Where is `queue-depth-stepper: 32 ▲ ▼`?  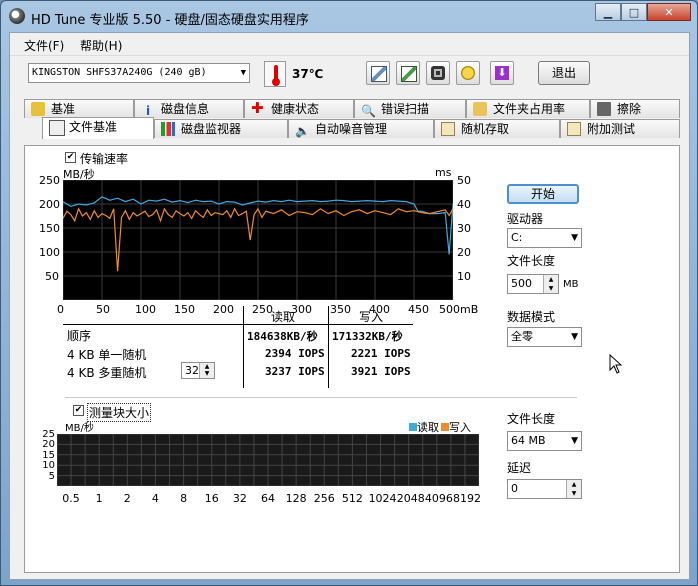 queue-depth-stepper: 32 ▲ ▼ is located at coordinates (198, 370).